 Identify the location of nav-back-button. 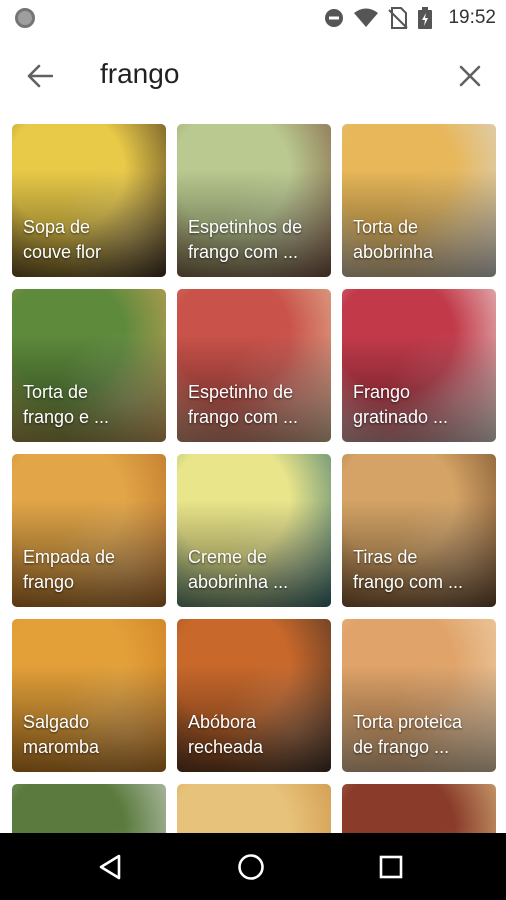
(110, 867).